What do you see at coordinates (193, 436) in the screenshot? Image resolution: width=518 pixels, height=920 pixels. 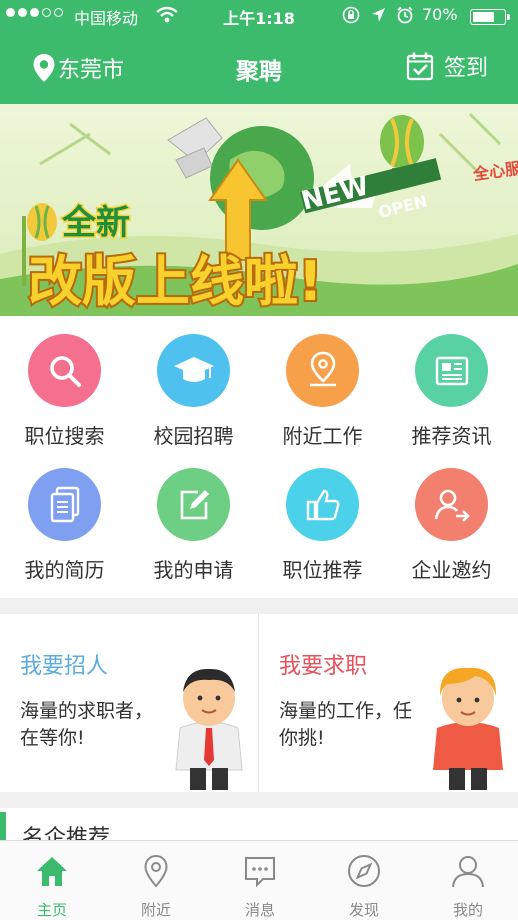 I see `grid-item-label: 校园招聘` at bounding box center [193, 436].